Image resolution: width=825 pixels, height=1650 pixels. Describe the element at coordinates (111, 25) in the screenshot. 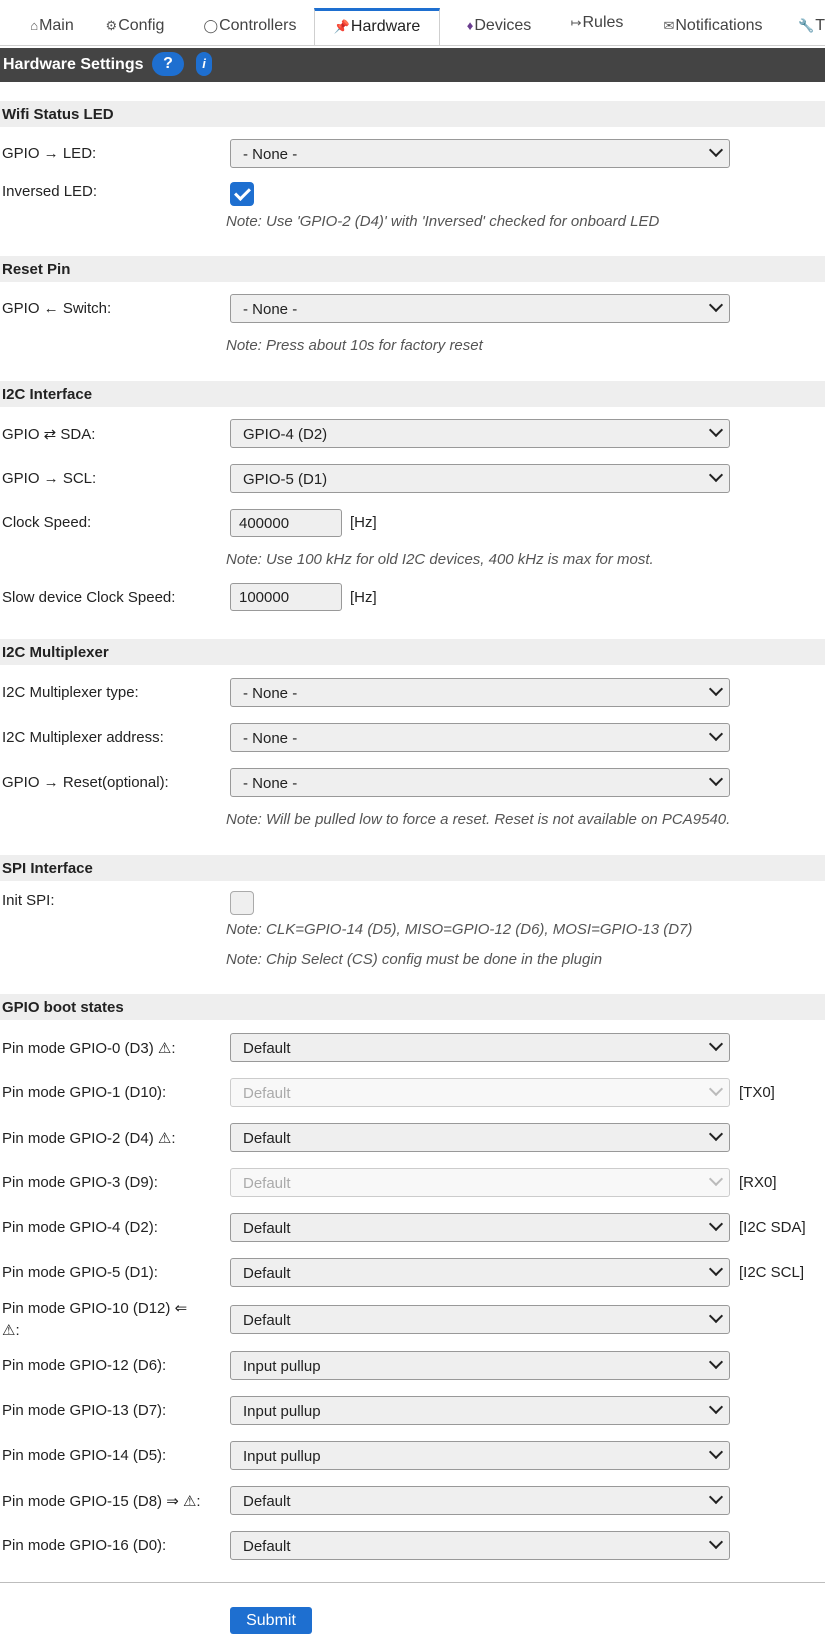

I see `gear-icon: ⚙` at that location.